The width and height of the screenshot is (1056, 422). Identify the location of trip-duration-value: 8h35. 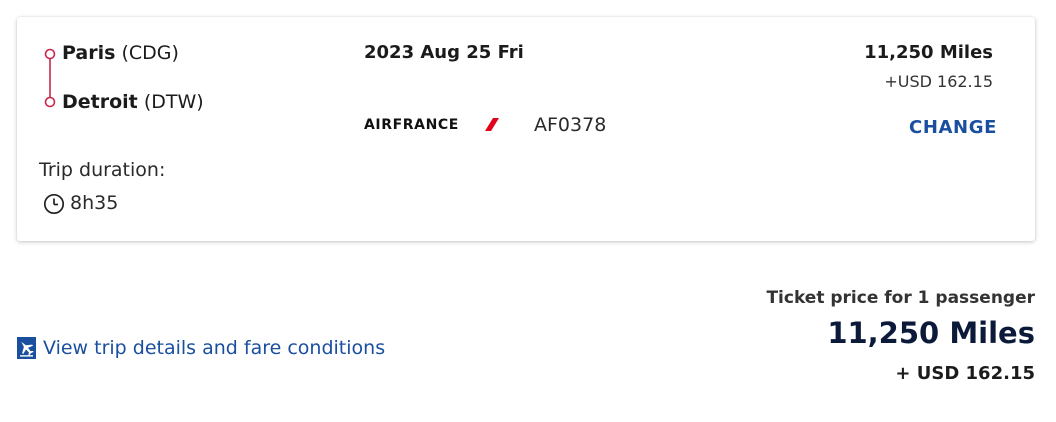
(94, 203).